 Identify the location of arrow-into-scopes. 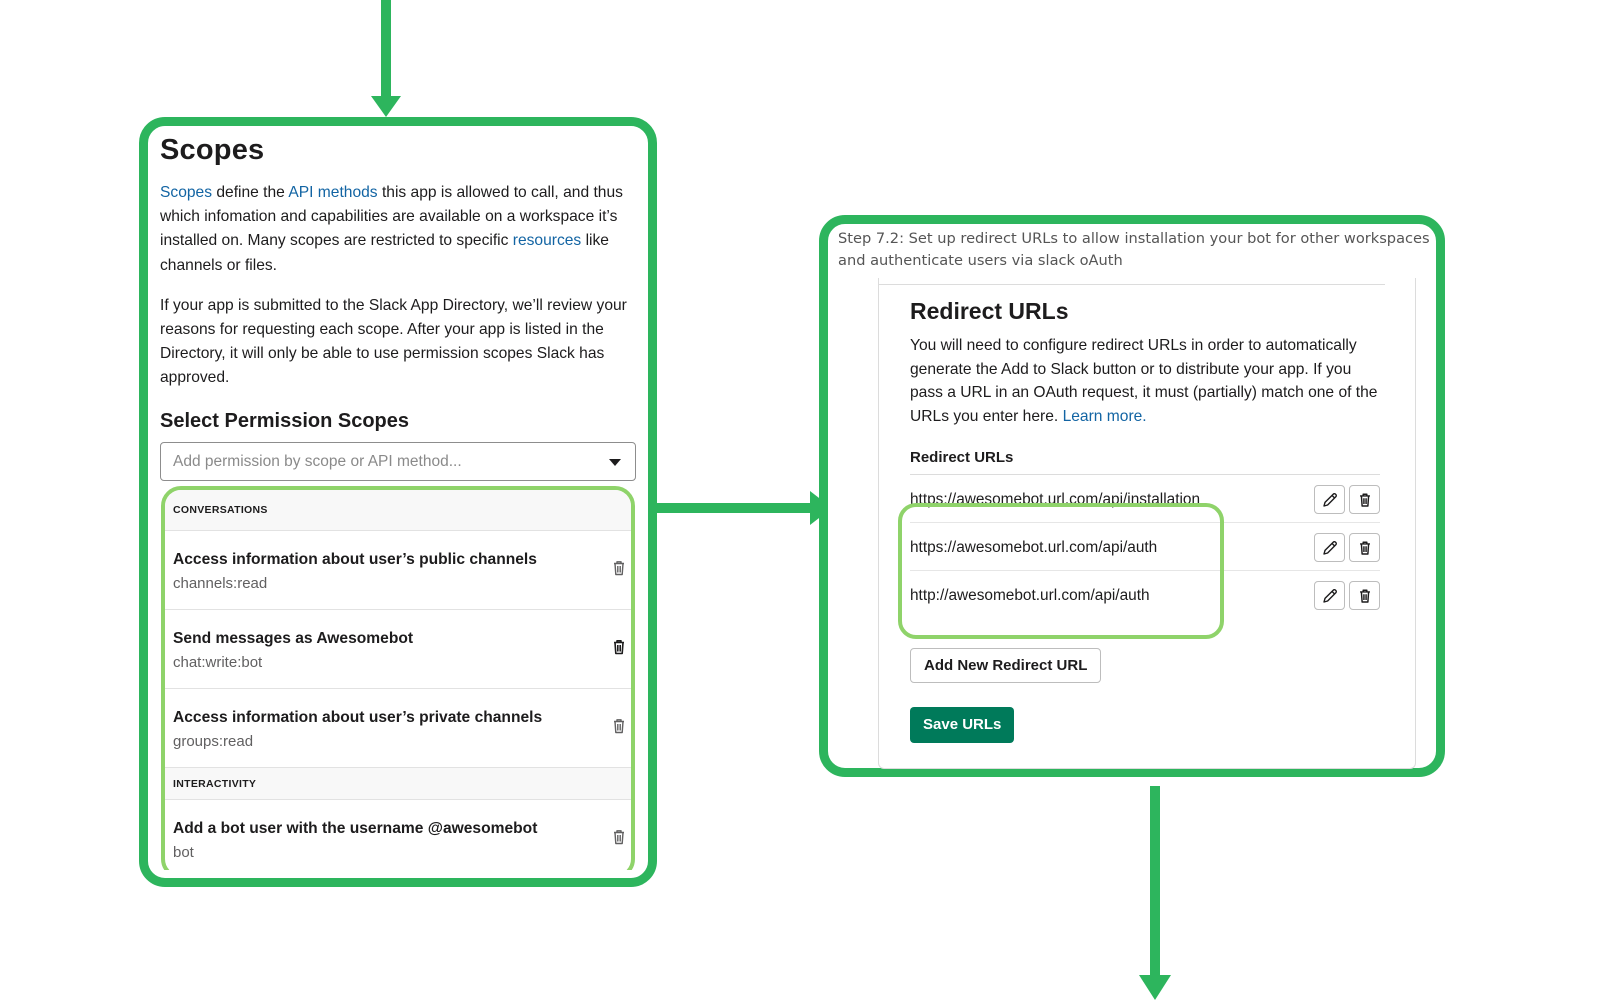
(386, 58).